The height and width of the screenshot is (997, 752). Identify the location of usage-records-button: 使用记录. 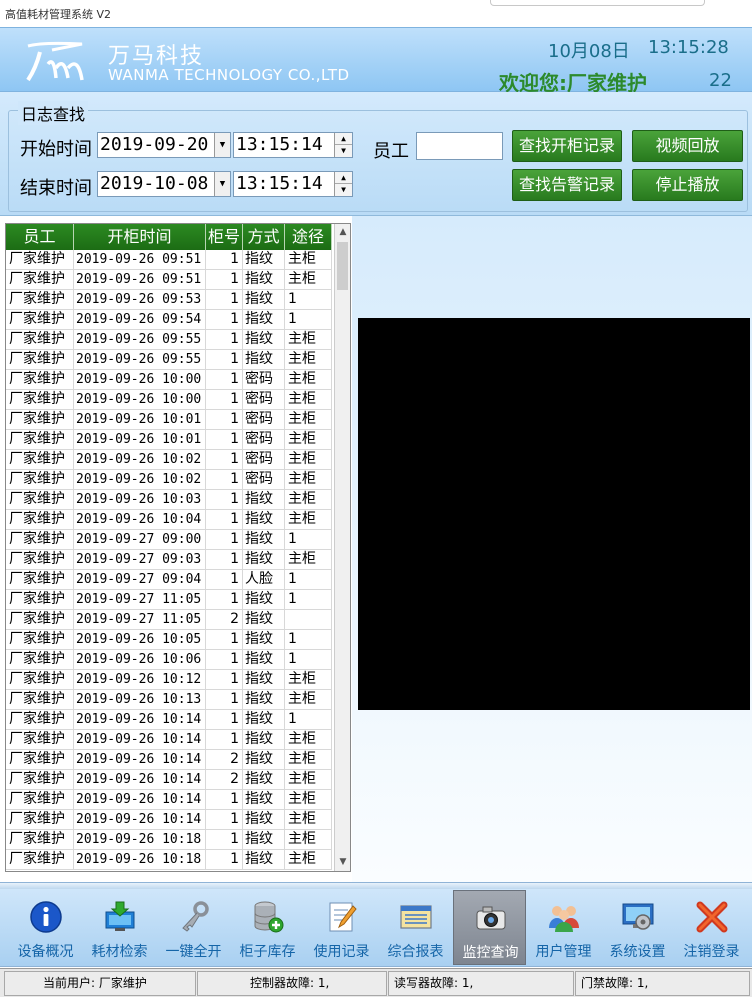
(341, 927).